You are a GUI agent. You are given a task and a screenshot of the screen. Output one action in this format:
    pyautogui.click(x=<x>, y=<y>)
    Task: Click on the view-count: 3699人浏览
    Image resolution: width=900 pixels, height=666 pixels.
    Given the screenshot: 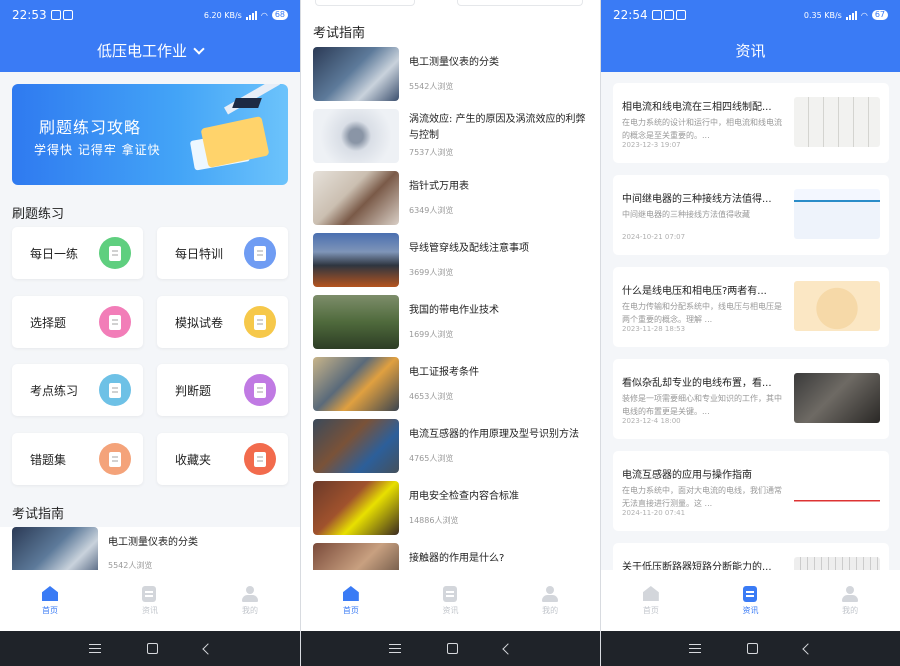 What is the action you would take?
    pyautogui.click(x=431, y=272)
    